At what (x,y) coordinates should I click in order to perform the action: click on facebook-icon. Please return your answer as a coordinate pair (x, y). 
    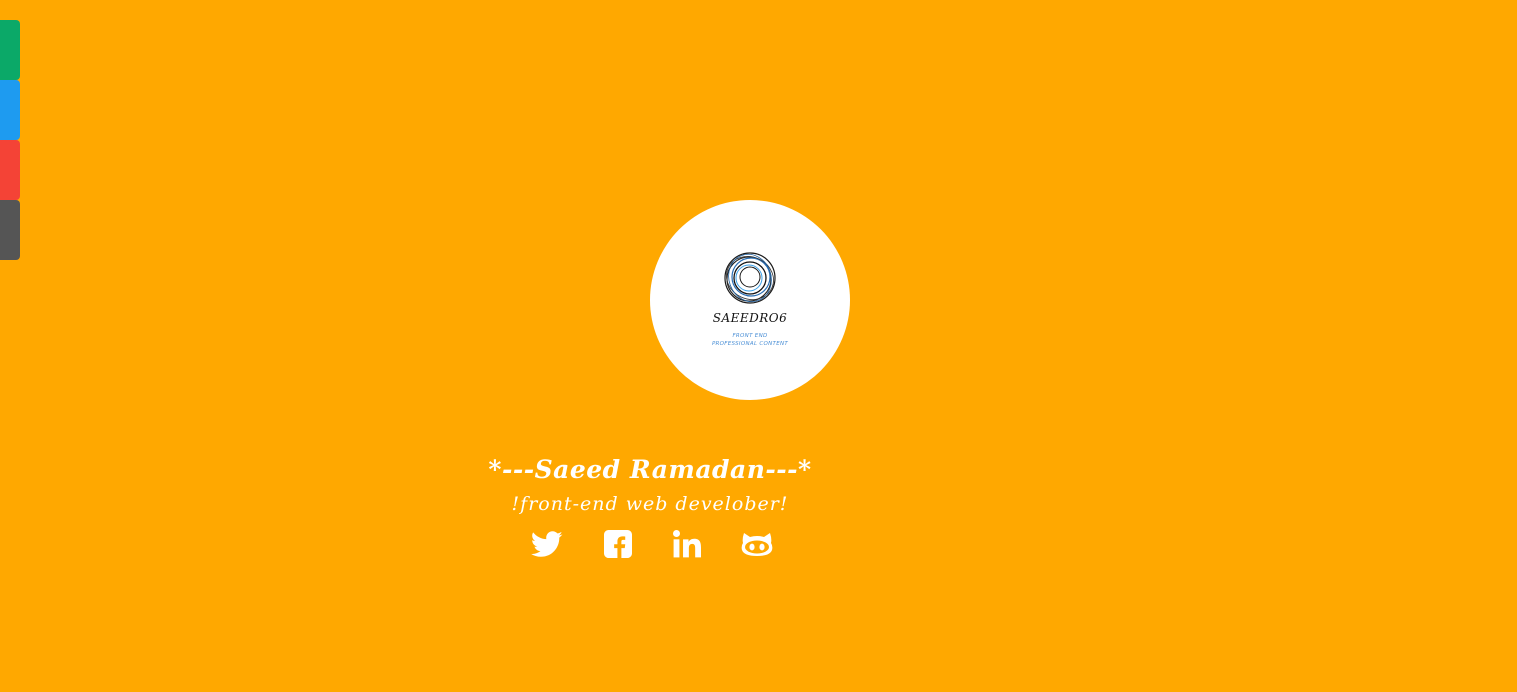
    Looking at the image, I should click on (618, 544).